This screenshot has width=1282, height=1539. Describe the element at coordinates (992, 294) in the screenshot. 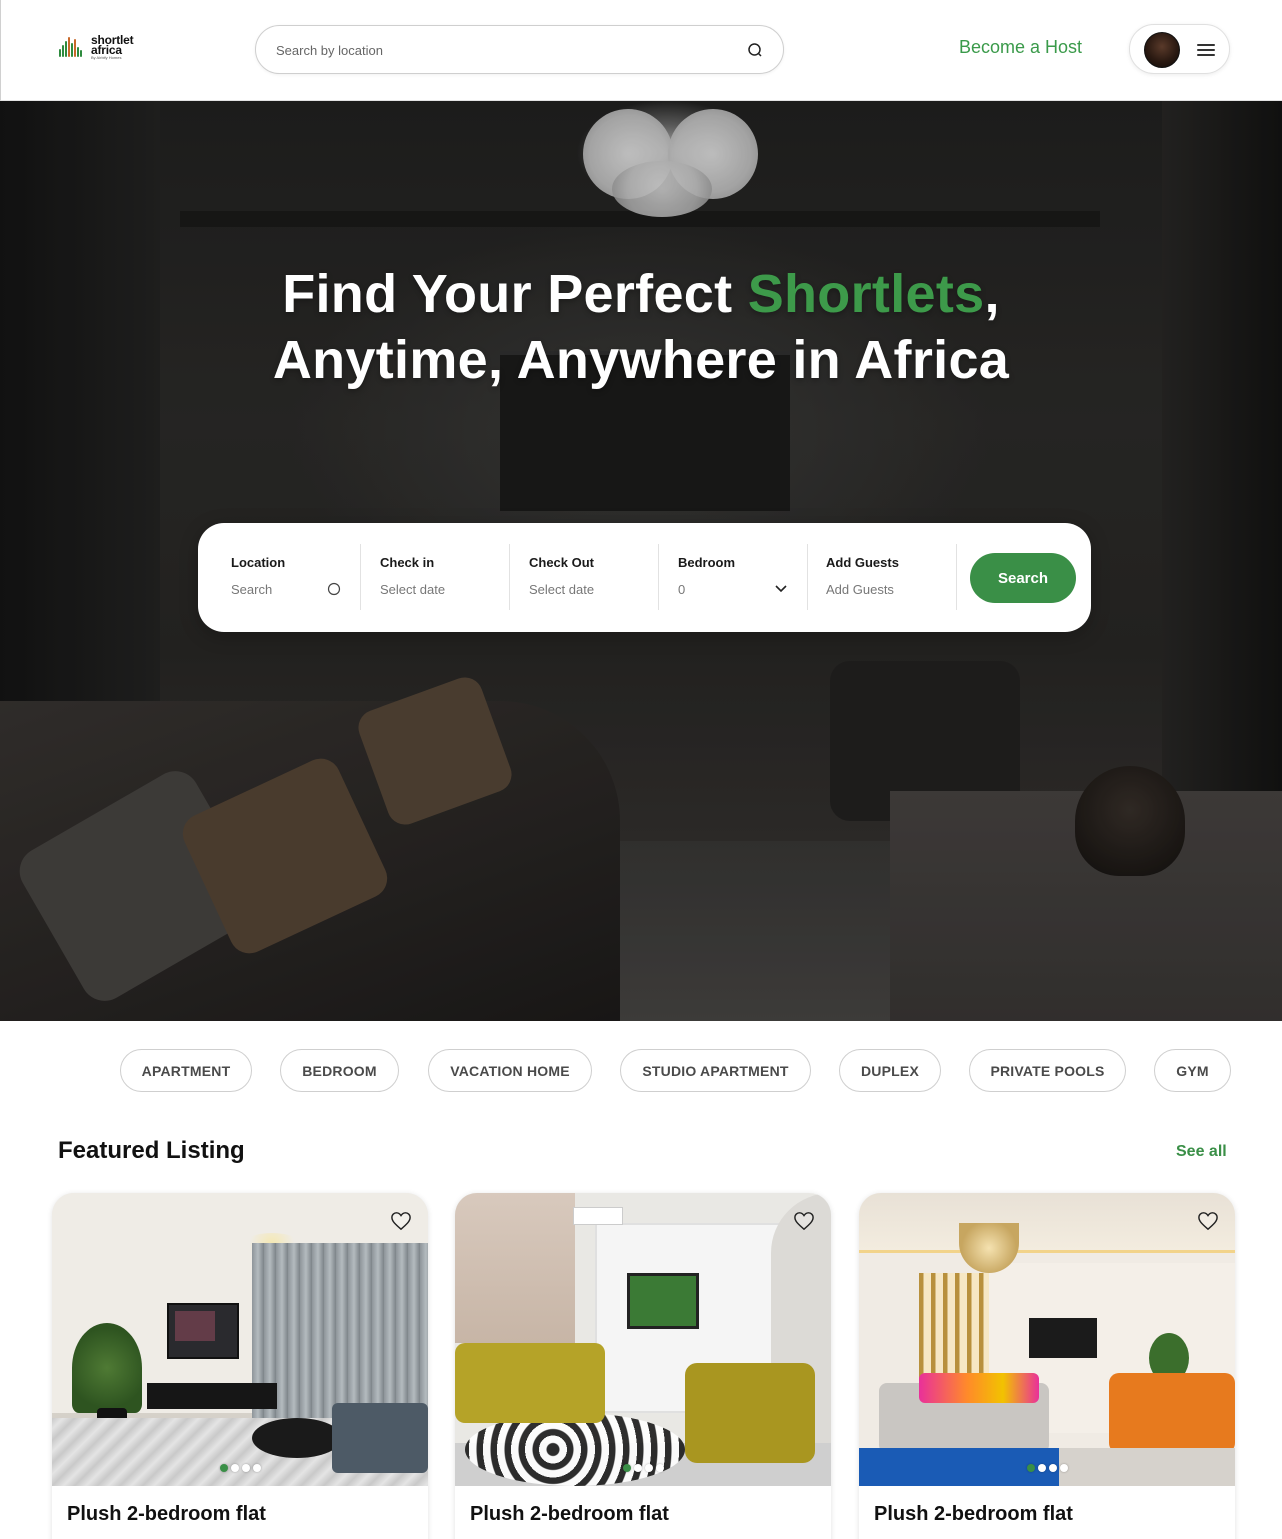

I see `hero-title-comma: ,` at that location.